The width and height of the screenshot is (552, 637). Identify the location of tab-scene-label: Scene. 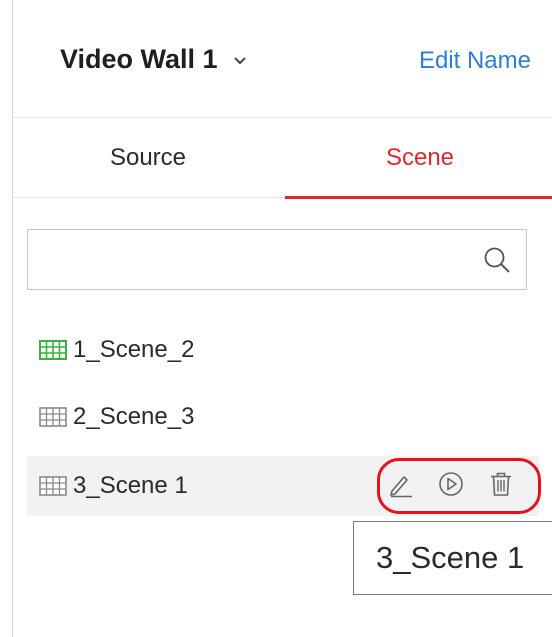
(420, 157).